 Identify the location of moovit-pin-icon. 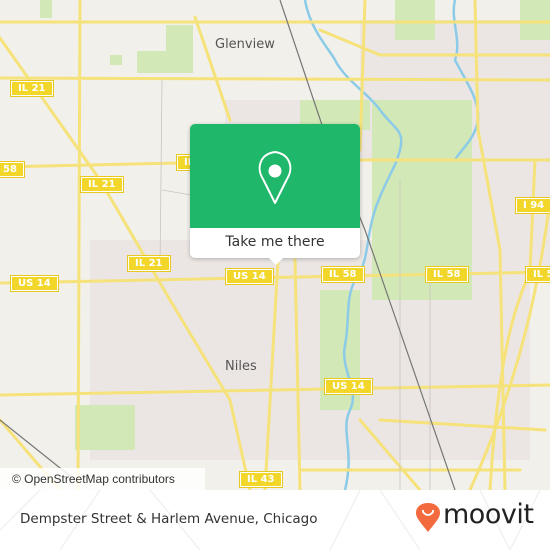
(428, 517).